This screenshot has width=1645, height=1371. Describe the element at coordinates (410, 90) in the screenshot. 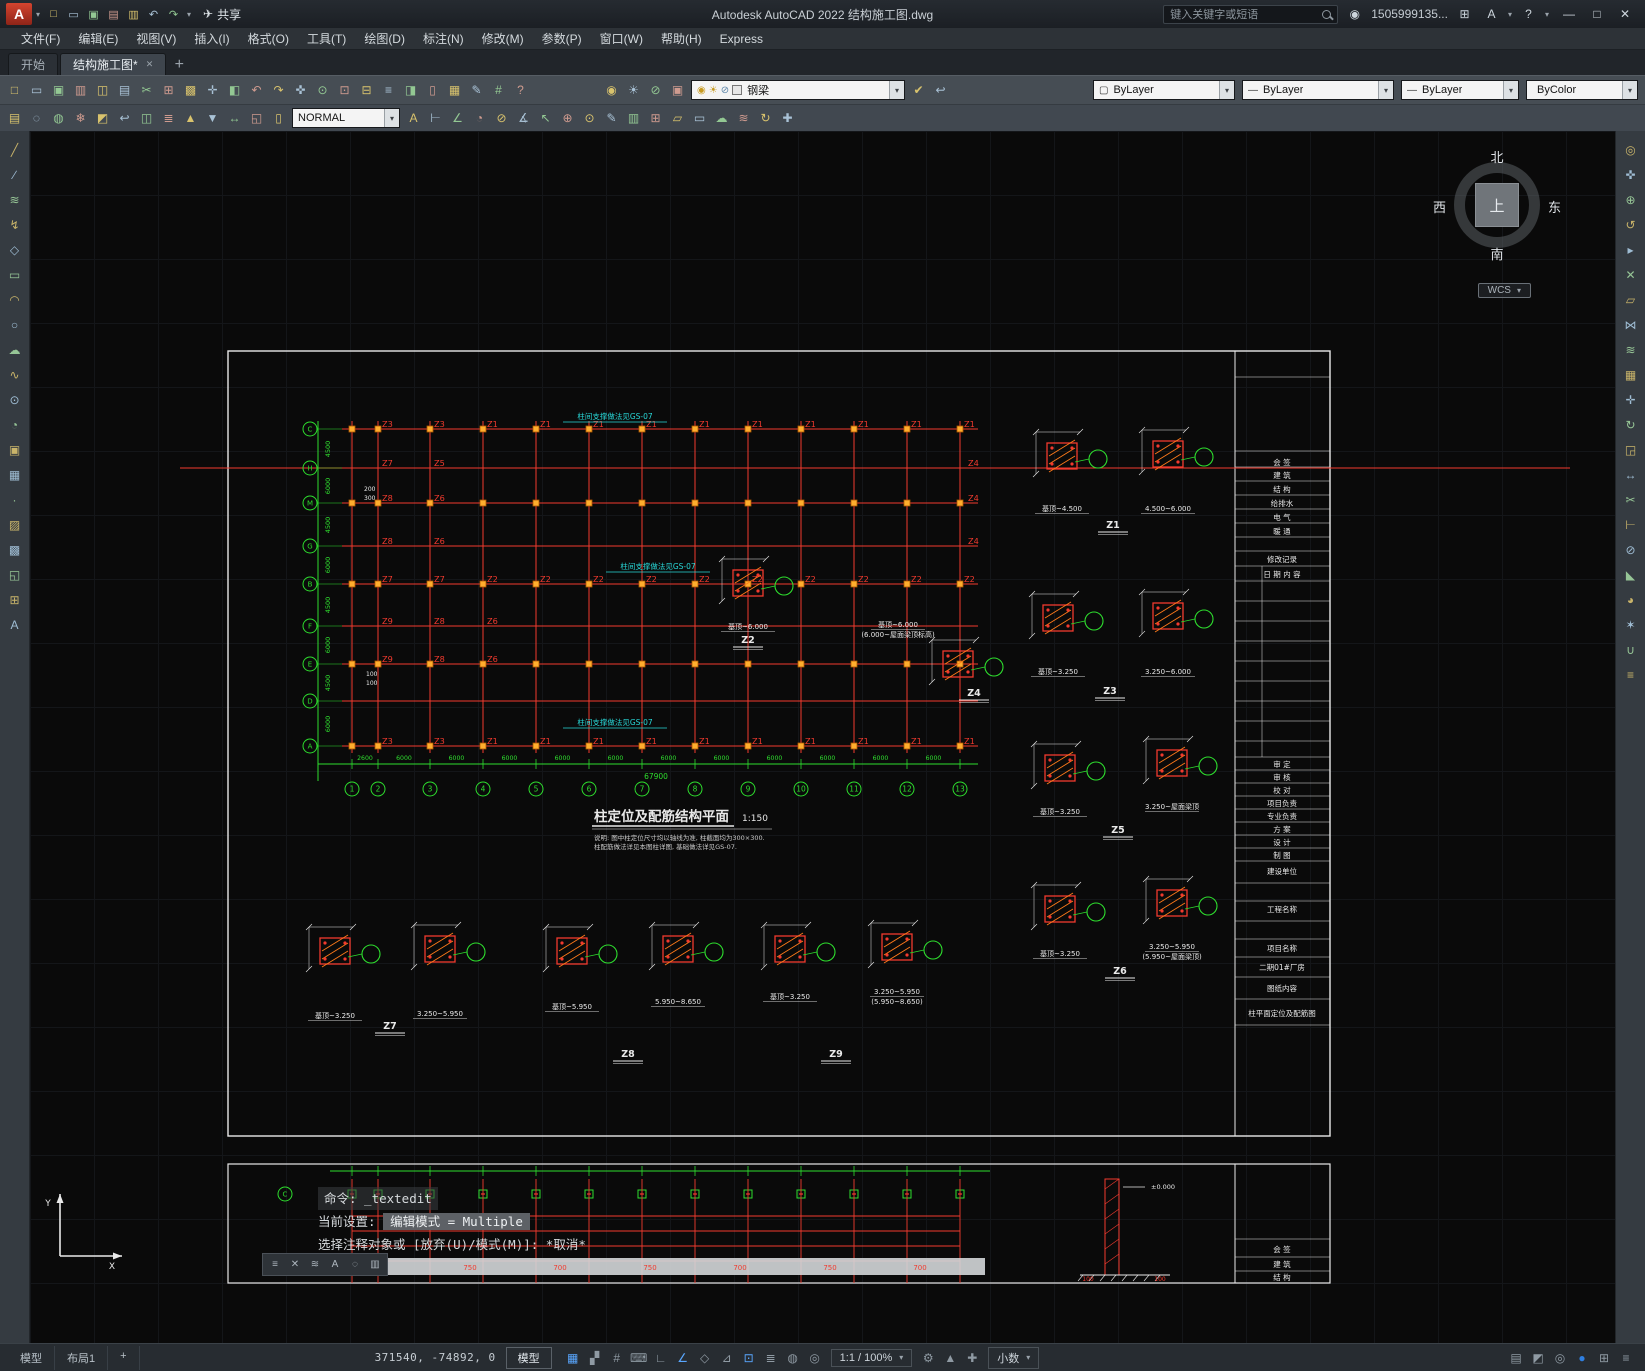

I see `designcenter-icon: ◨` at that location.